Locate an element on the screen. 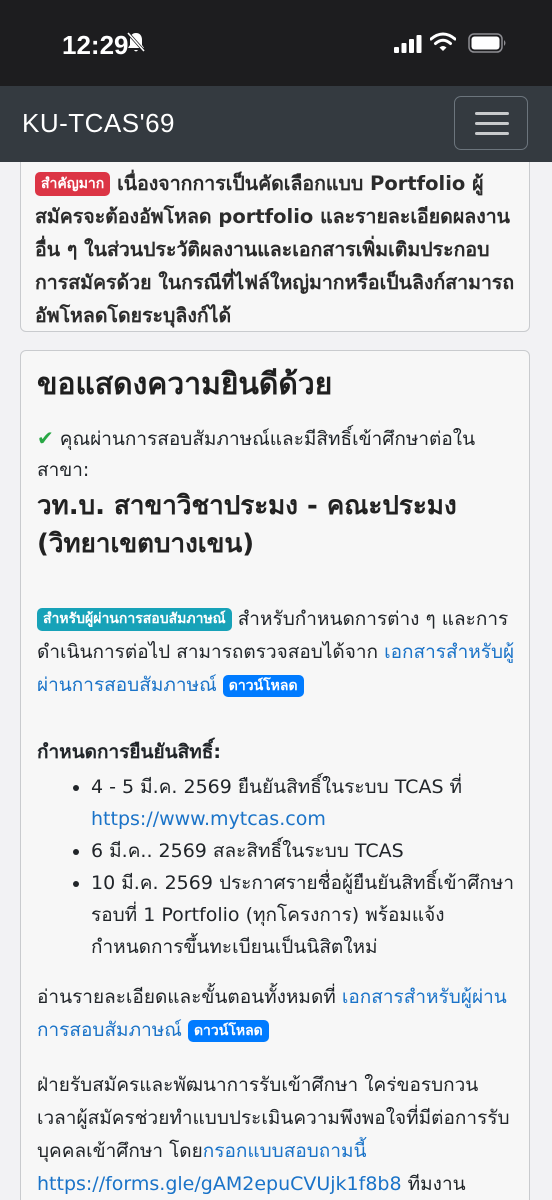 This screenshot has width=552, height=1200. confirm-schedule-title: กำหนดการยืนยันสิทธิ์: is located at coordinates (129, 752).